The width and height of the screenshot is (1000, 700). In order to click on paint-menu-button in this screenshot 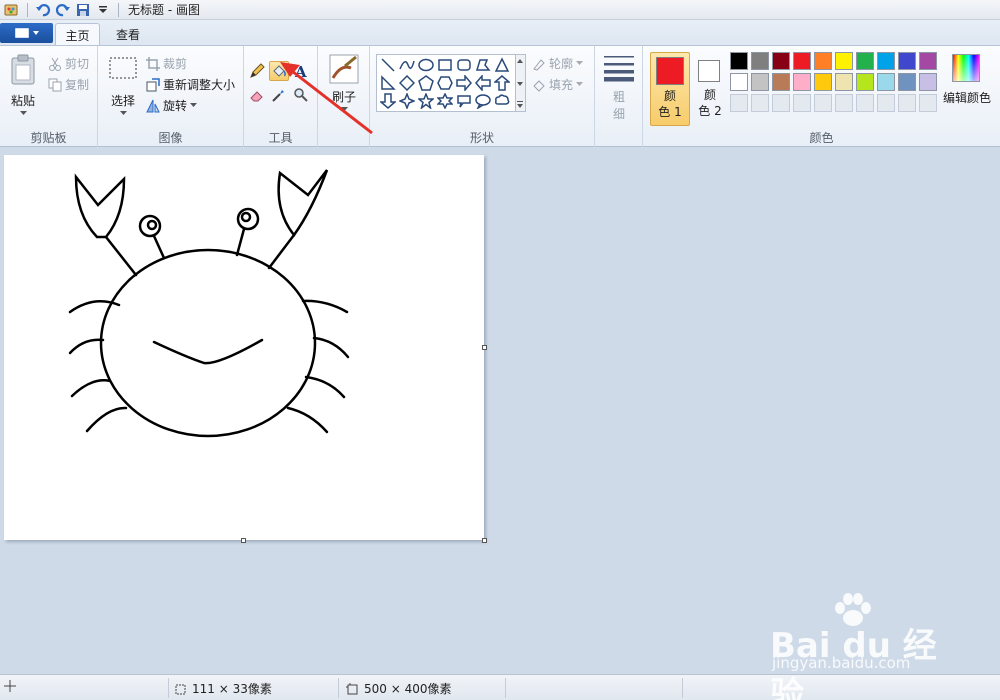, I will do `click(26, 33)`.